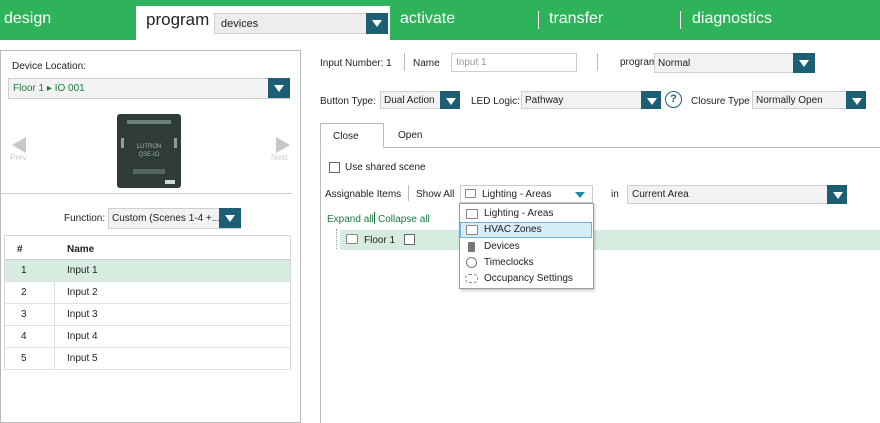 The width and height of the screenshot is (880, 423). I want to click on row-number: 2, so click(24, 292).